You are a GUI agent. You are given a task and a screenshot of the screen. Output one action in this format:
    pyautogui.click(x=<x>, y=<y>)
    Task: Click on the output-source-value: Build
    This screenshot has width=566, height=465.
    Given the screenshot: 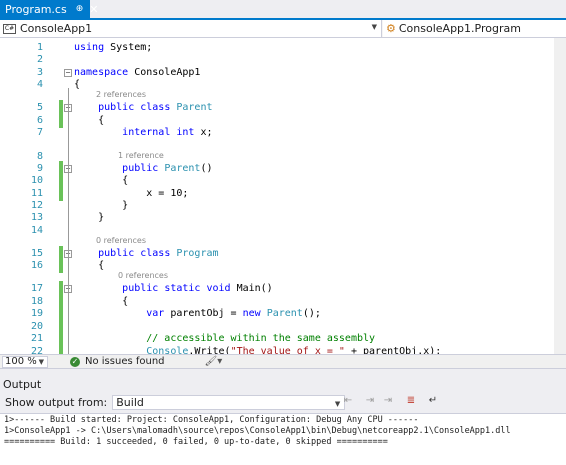 What is the action you would take?
    pyautogui.click(x=130, y=402)
    